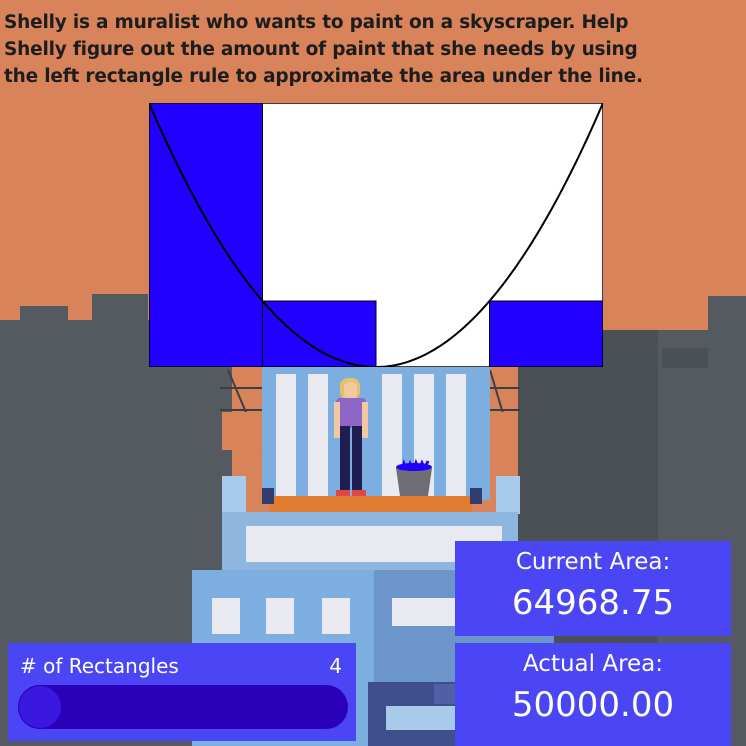  Describe the element at coordinates (99, 666) in the screenshot. I see `rectangles-label: # of Rectangles` at that location.